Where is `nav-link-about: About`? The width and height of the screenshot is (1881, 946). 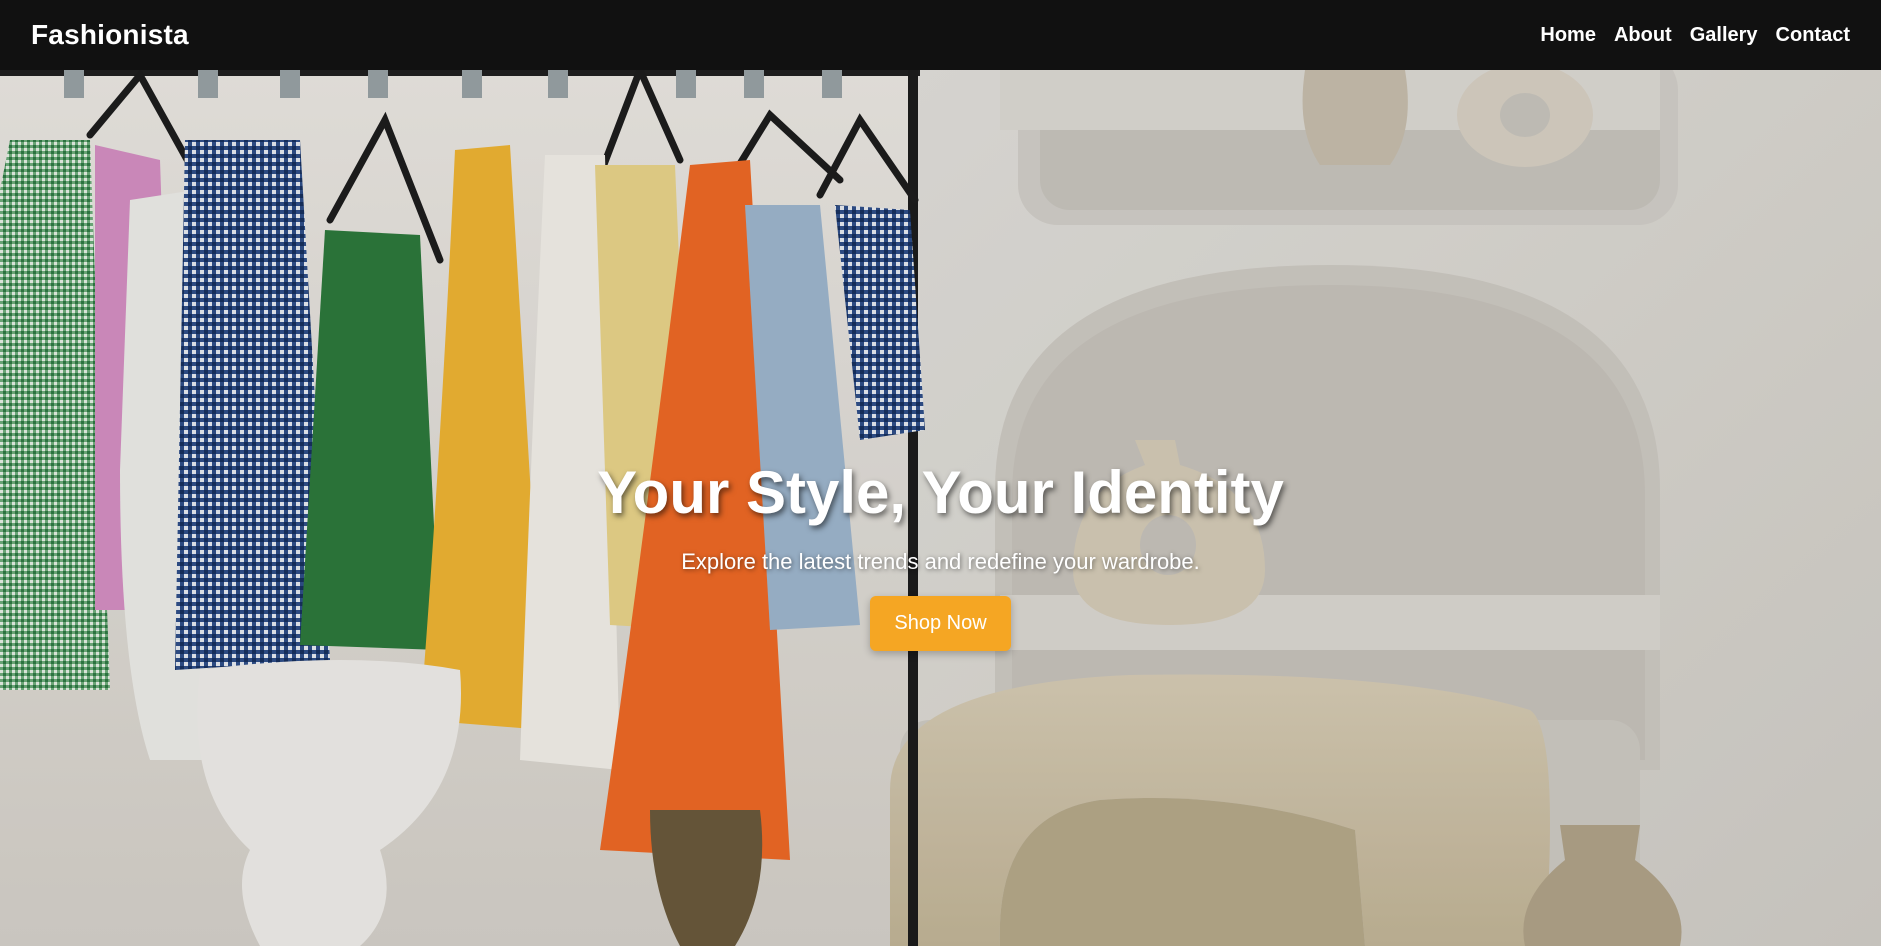
nav-link-about: About is located at coordinates (1643, 35).